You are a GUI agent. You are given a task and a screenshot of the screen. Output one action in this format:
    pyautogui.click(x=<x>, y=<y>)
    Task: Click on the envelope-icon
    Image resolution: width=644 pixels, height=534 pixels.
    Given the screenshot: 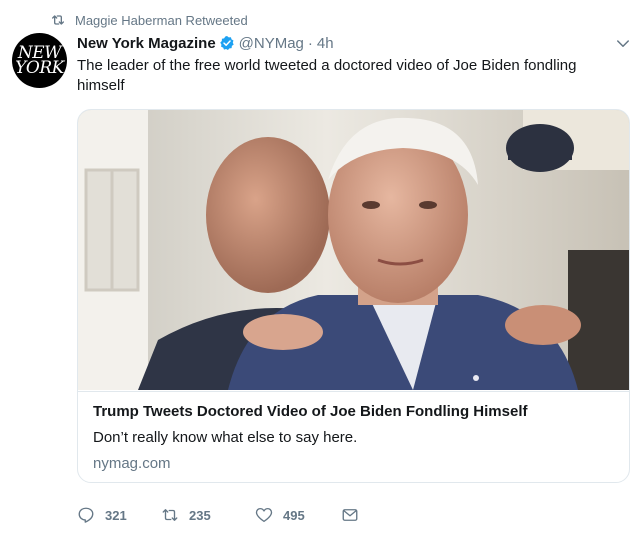 What is the action you would take?
    pyautogui.click(x=350, y=515)
    